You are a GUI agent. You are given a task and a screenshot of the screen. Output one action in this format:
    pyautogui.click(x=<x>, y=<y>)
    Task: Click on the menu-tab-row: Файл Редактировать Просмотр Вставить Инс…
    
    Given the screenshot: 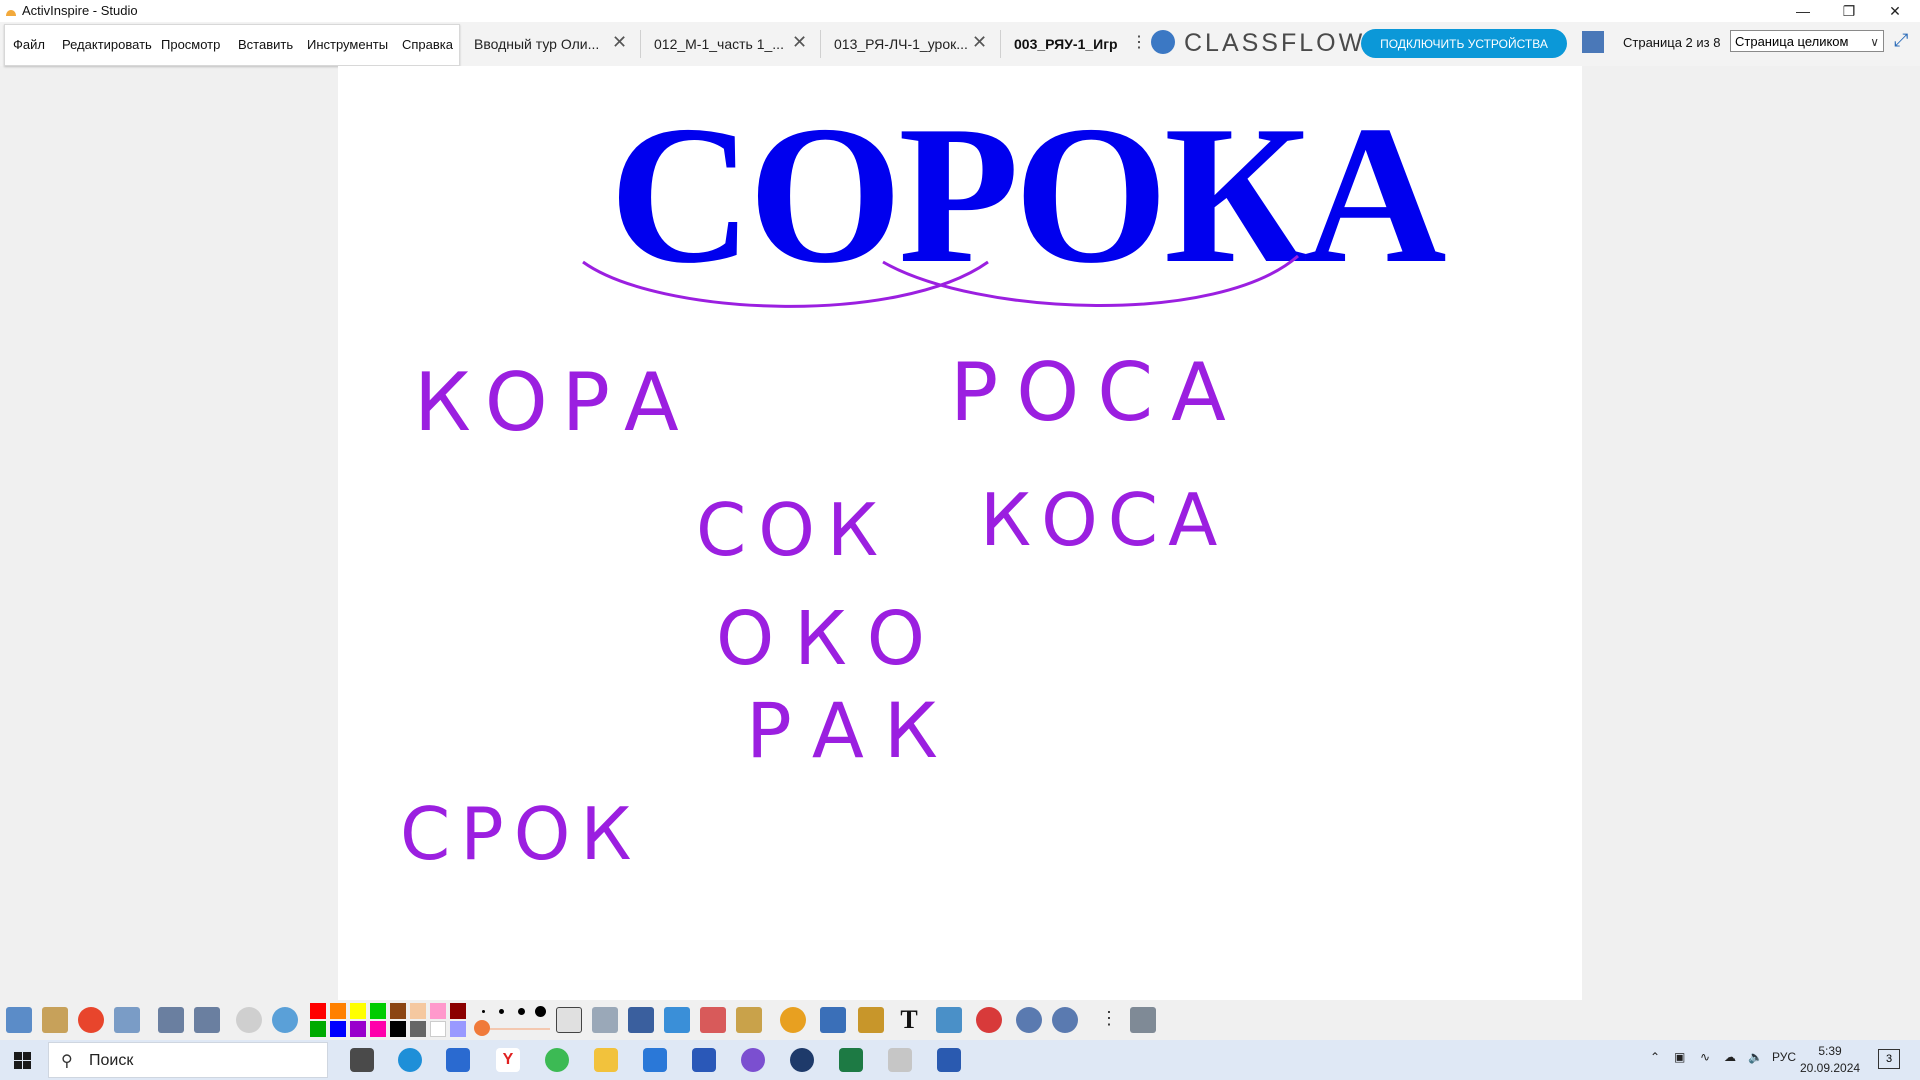 What is the action you would take?
    pyautogui.click(x=960, y=44)
    